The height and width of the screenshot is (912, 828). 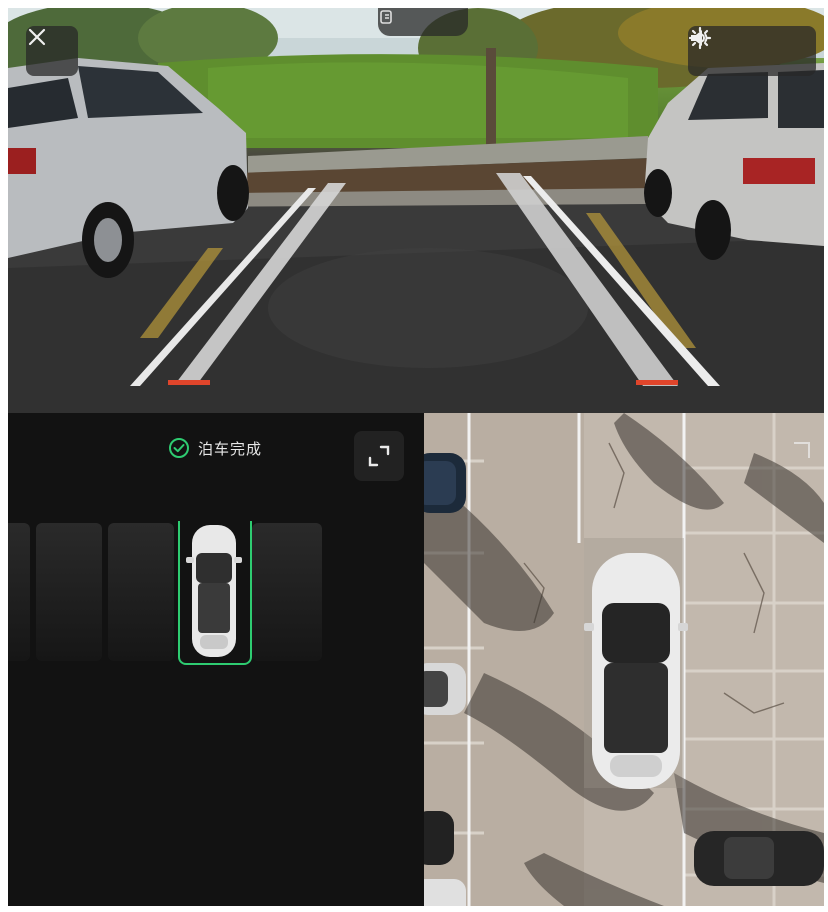 What do you see at coordinates (386, 17) in the screenshot?
I see `camera-switch-icon` at bounding box center [386, 17].